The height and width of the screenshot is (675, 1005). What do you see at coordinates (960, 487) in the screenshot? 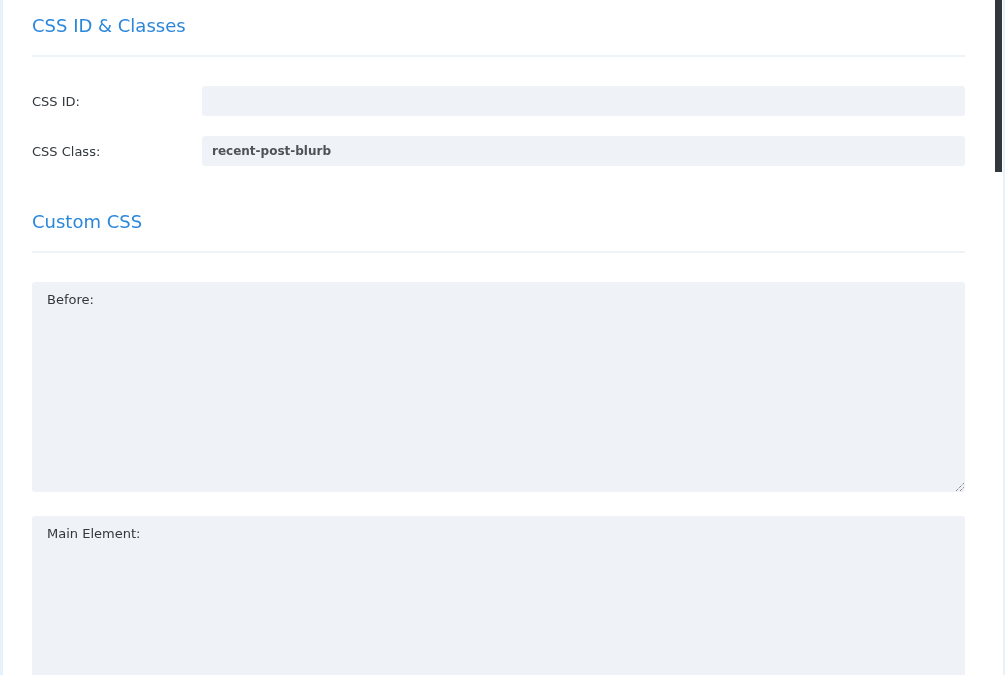
I see `resize-handle-icon` at bounding box center [960, 487].